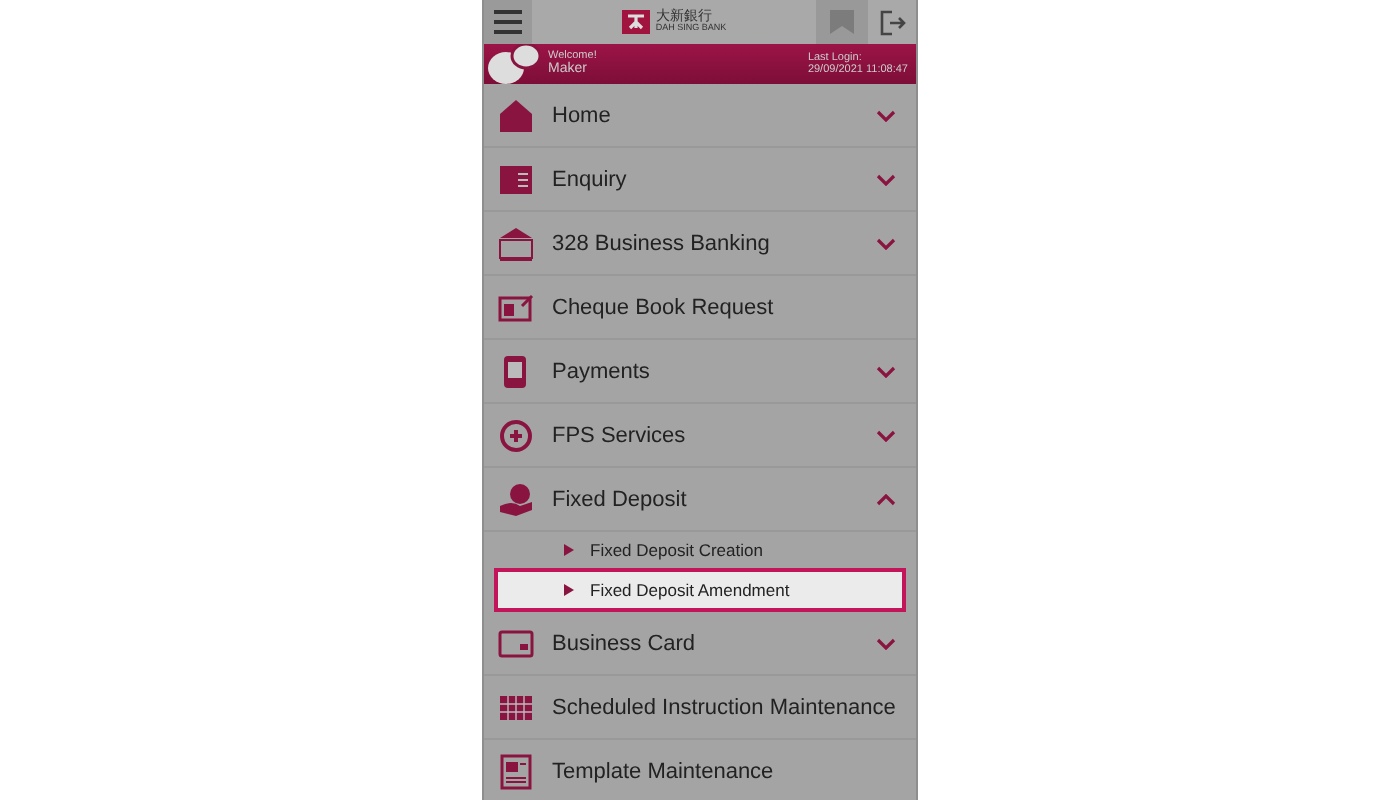 This screenshot has height=800, width=1400. I want to click on submenu-item: Fixed Deposit Creation, so click(700, 550).